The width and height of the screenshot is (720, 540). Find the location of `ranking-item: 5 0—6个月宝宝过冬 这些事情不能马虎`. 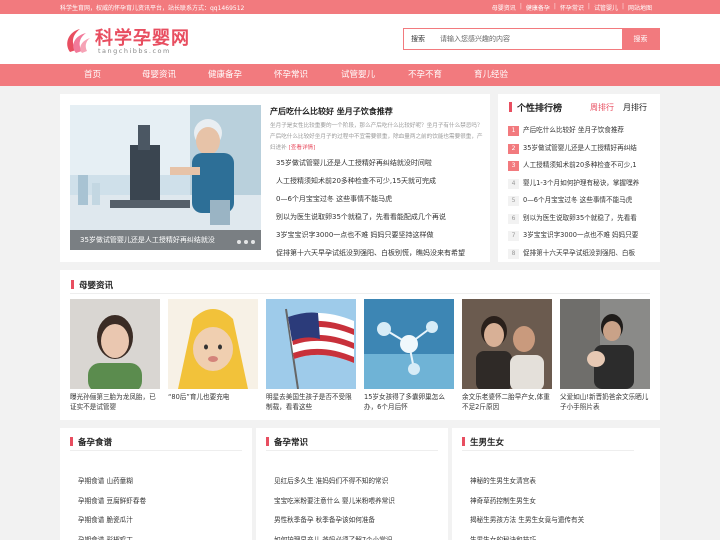

ranking-item: 5 0—6个月宝宝过冬 这些事情不能马虎 is located at coordinates (578, 201).